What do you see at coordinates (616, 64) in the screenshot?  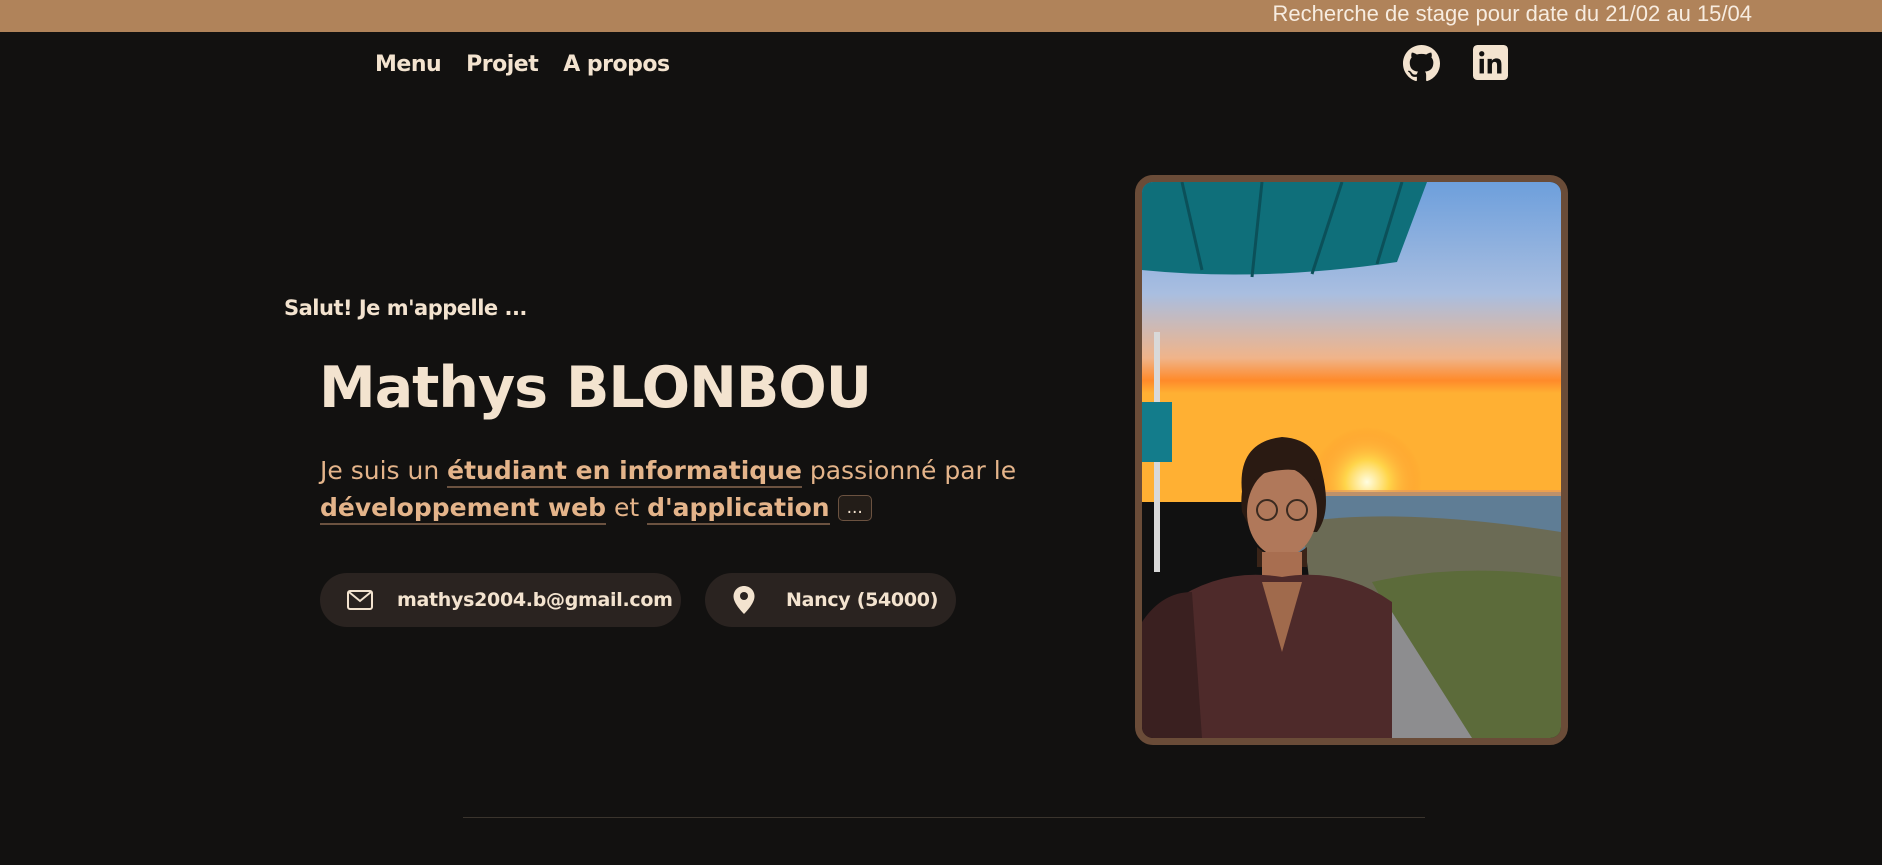 I see `nav-item-a-propos: A propos` at bounding box center [616, 64].